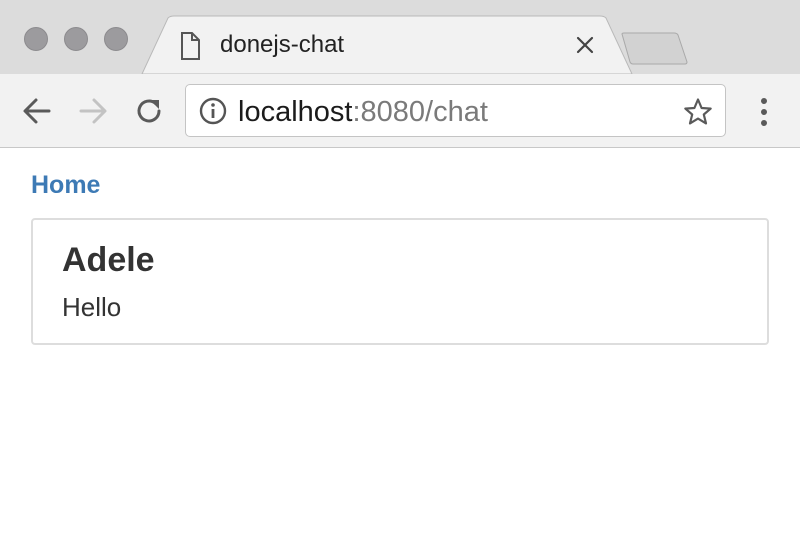 This screenshot has width=800, height=544. I want to click on tab-title: donejs-chat, so click(282, 44).